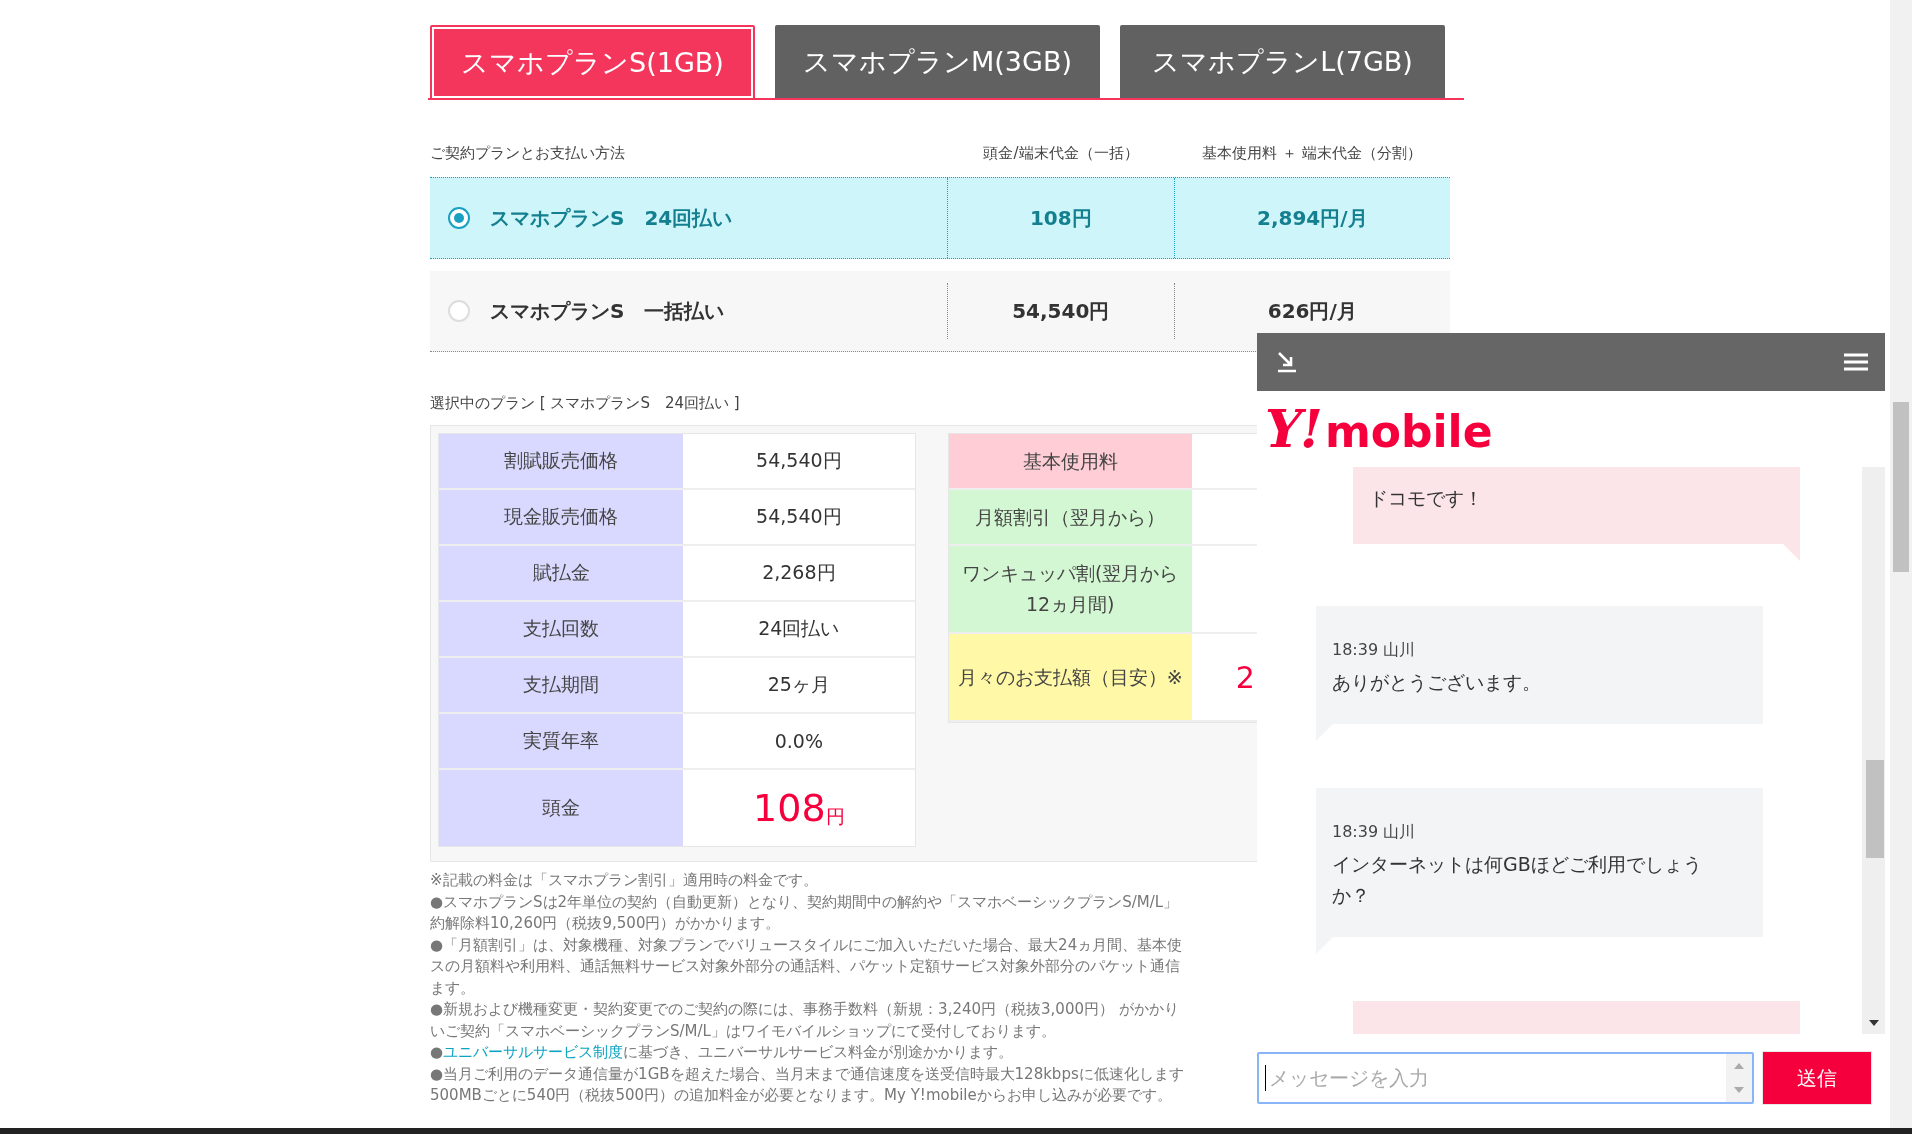  What do you see at coordinates (1505, 1078) in the screenshot?
I see `message-input: メッセージを入力` at bounding box center [1505, 1078].